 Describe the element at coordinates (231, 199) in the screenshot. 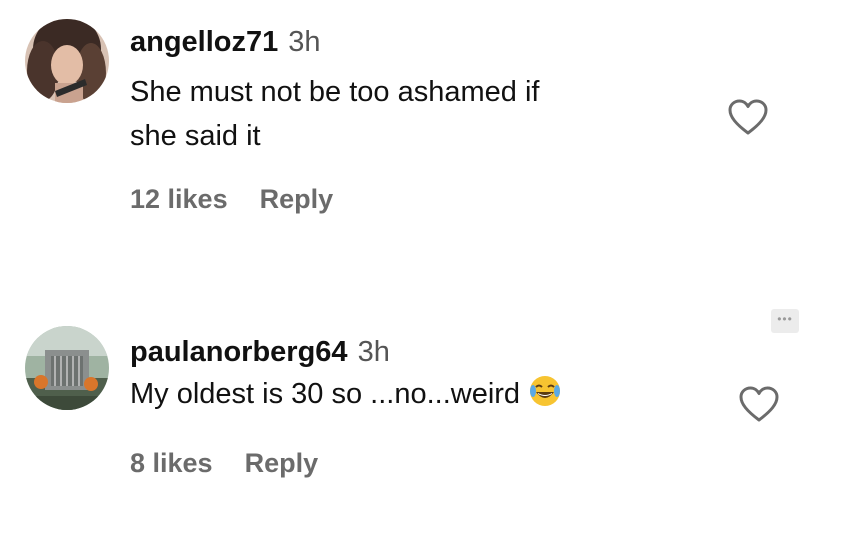

I see `comment-meta: 12 likes Reply` at that location.